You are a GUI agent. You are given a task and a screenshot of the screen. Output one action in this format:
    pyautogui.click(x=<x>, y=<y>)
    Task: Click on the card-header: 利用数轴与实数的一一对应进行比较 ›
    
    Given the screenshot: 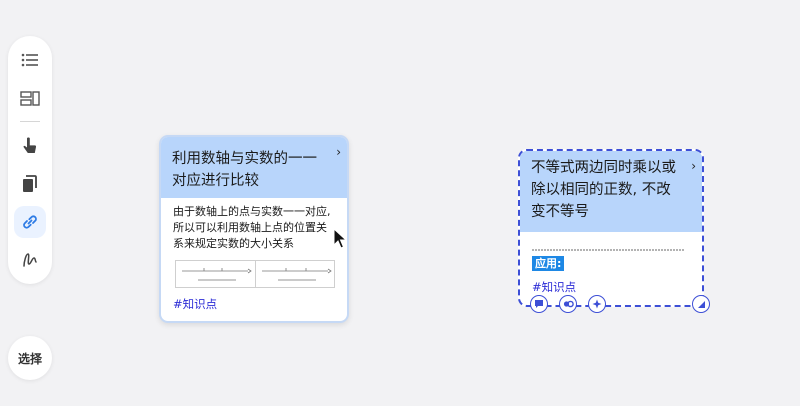 What is the action you would take?
    pyautogui.click(x=254, y=167)
    